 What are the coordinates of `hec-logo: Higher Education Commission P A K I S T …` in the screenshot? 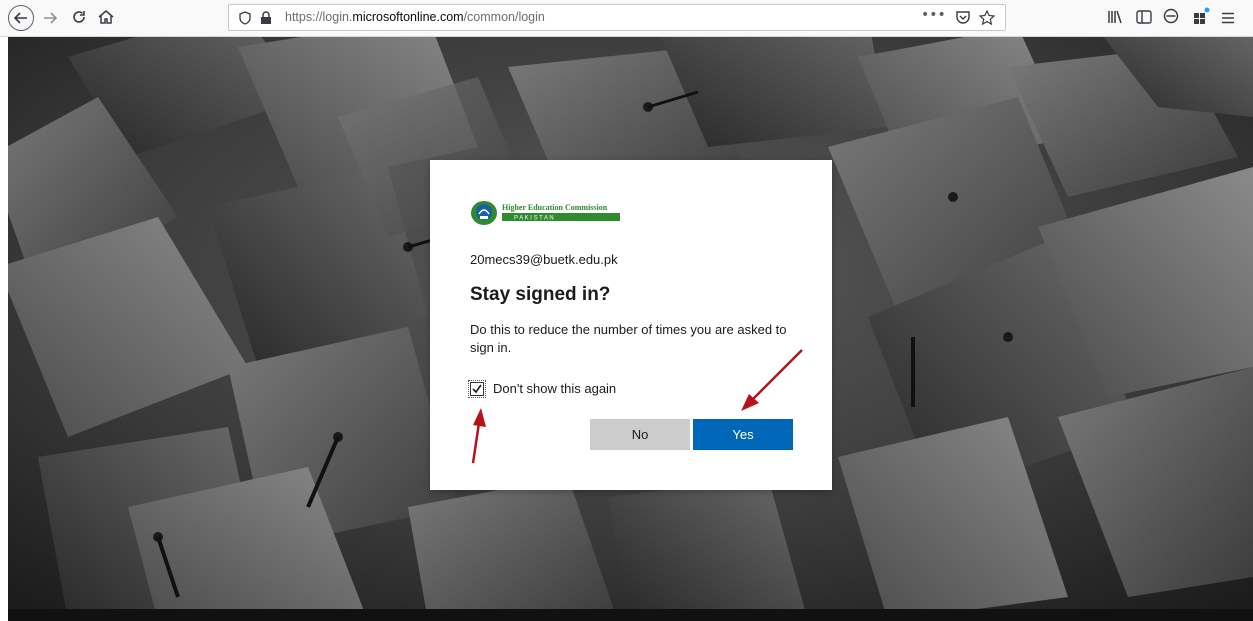 It's located at (548, 215).